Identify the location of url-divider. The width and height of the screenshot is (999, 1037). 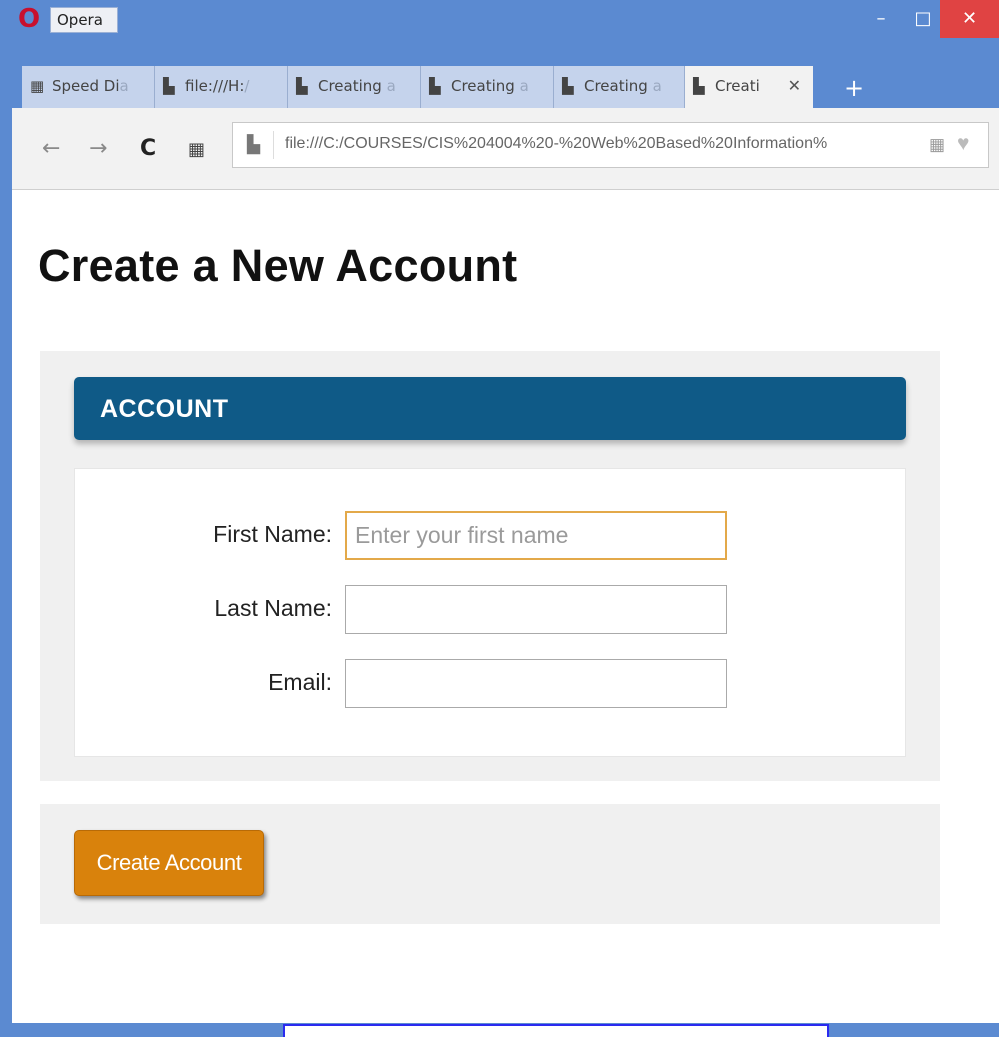
(273, 145).